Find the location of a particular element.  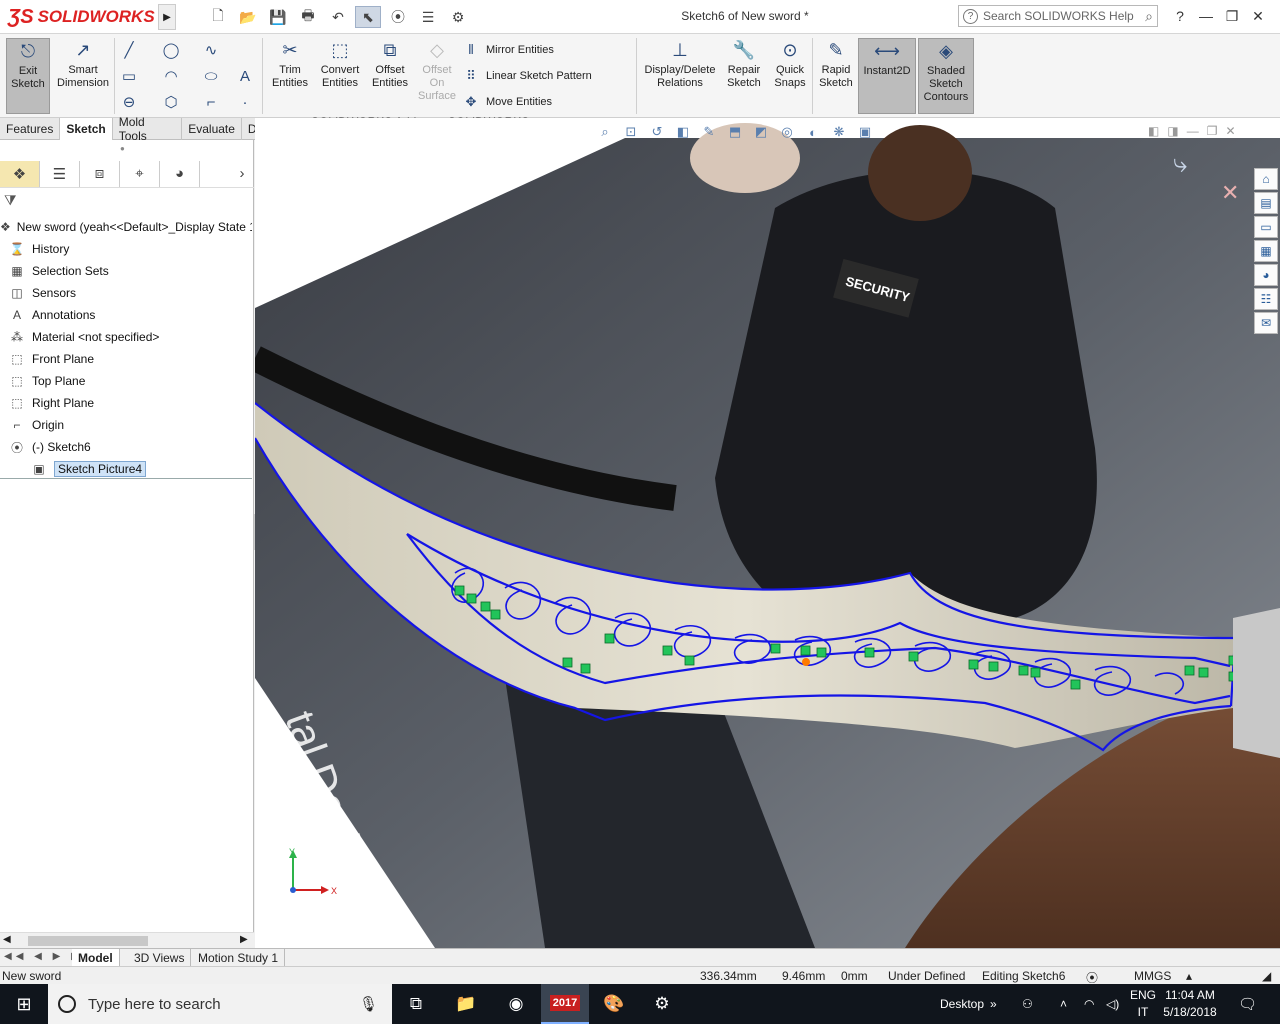

fillet-icon: ⌐ is located at coordinates (211, 102).